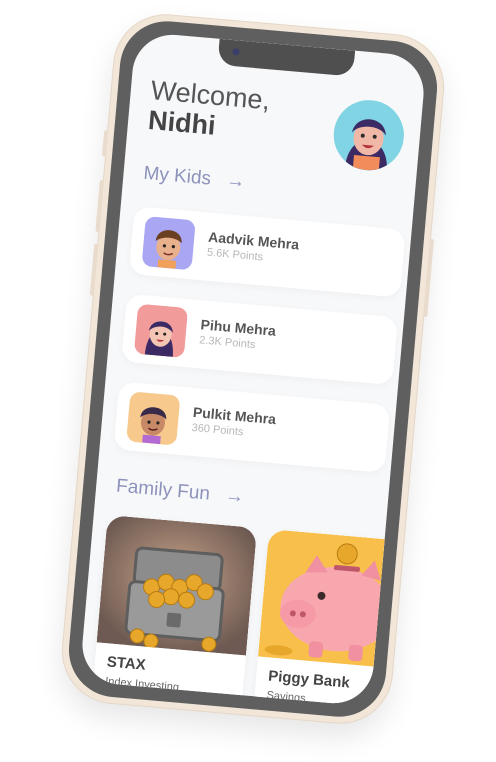 The image size is (496, 762). What do you see at coordinates (126, 663) in the screenshot?
I see `fun-card-title: STAX` at bounding box center [126, 663].